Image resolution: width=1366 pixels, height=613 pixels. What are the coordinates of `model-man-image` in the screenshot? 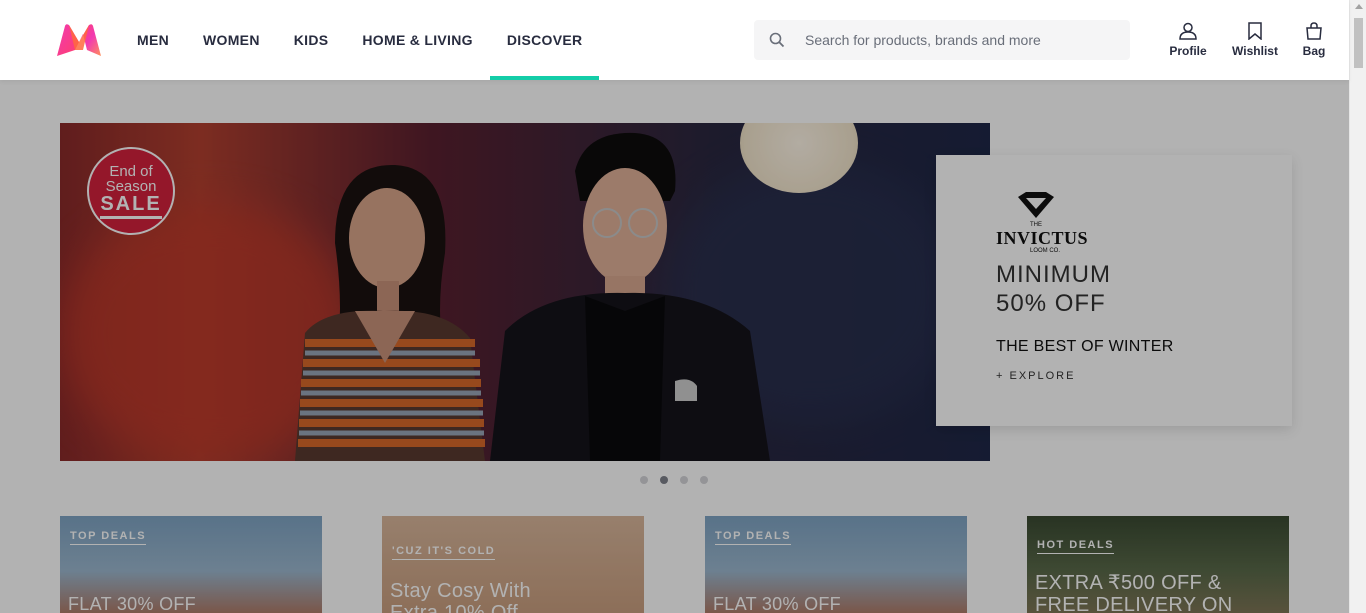 It's located at (630, 296).